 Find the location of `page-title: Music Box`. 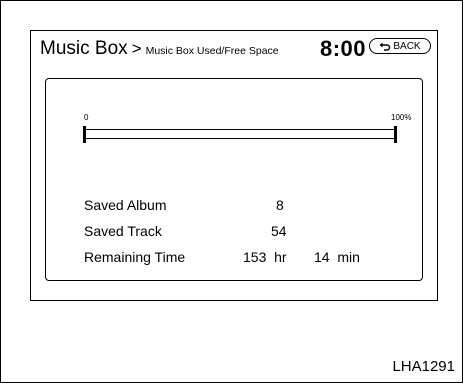

page-title: Music Box is located at coordinates (84, 48).